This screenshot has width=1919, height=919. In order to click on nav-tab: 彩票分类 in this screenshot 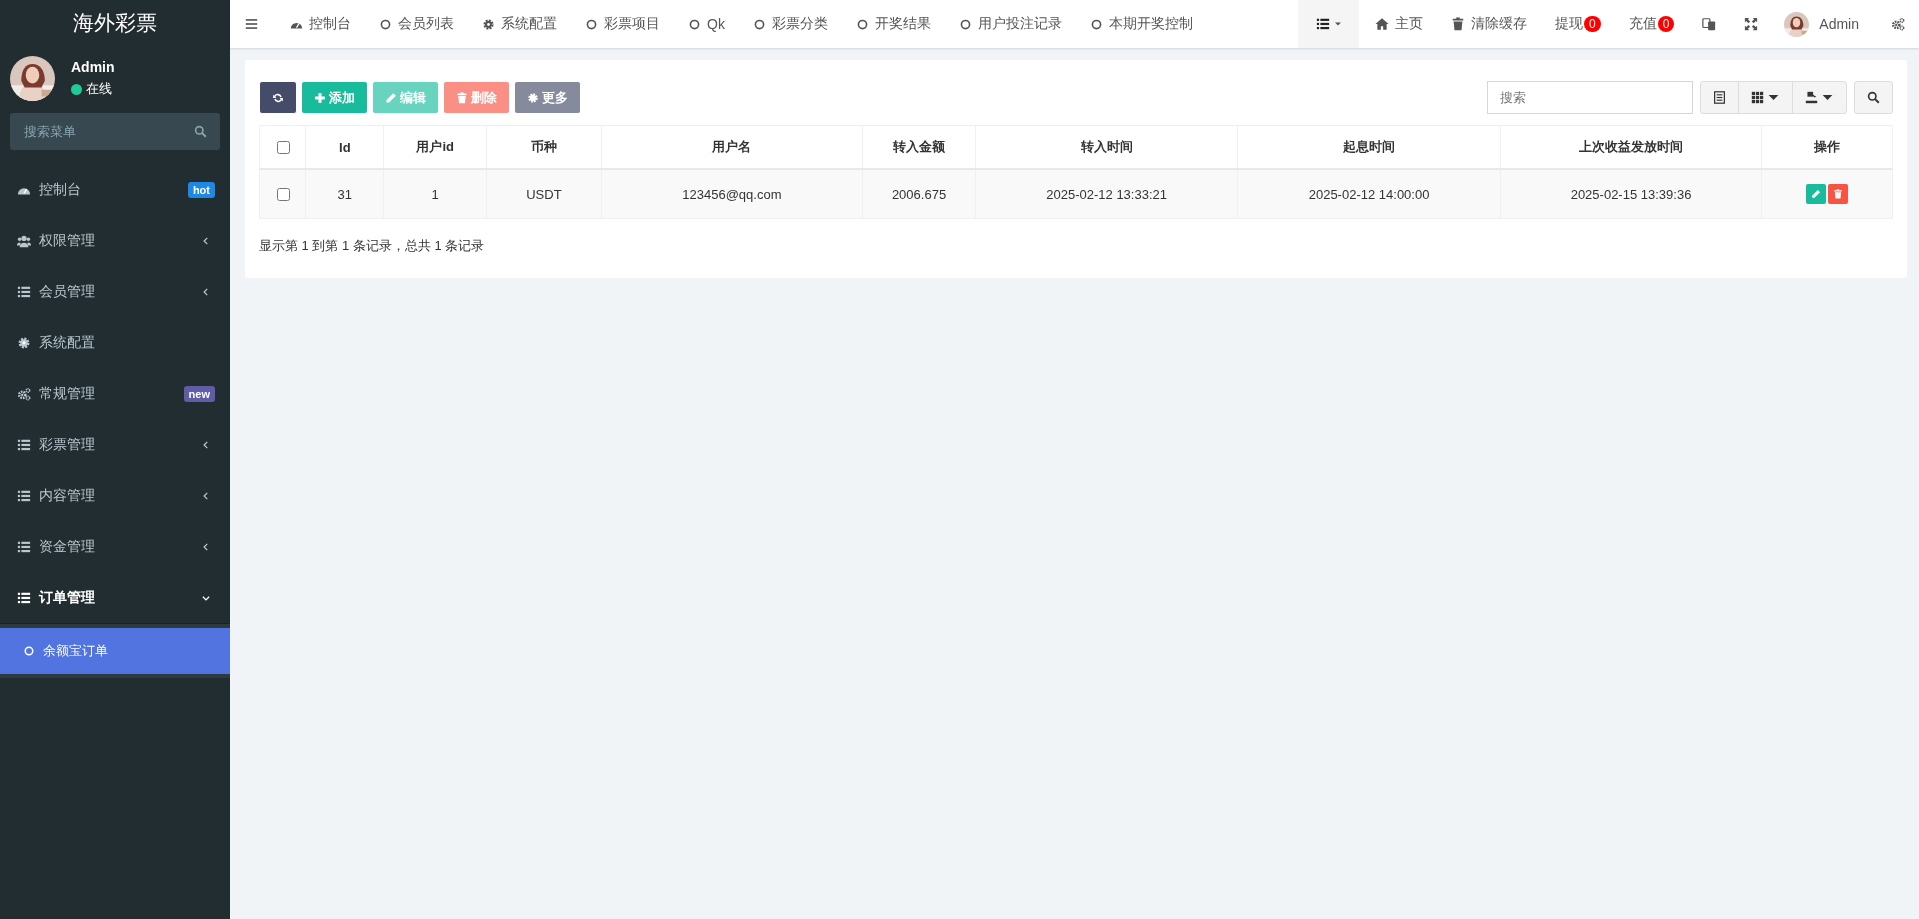, I will do `click(790, 24)`.